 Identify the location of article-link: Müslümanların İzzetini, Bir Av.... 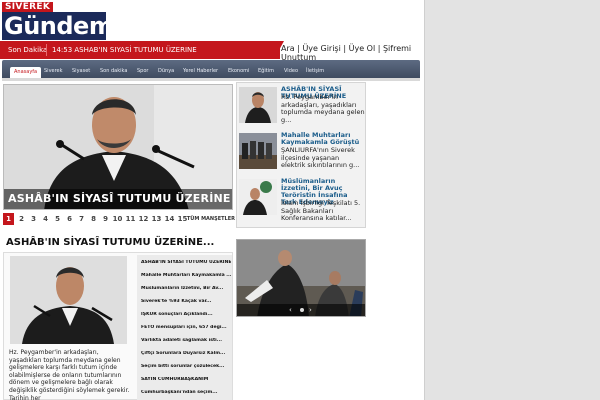
(186, 289).